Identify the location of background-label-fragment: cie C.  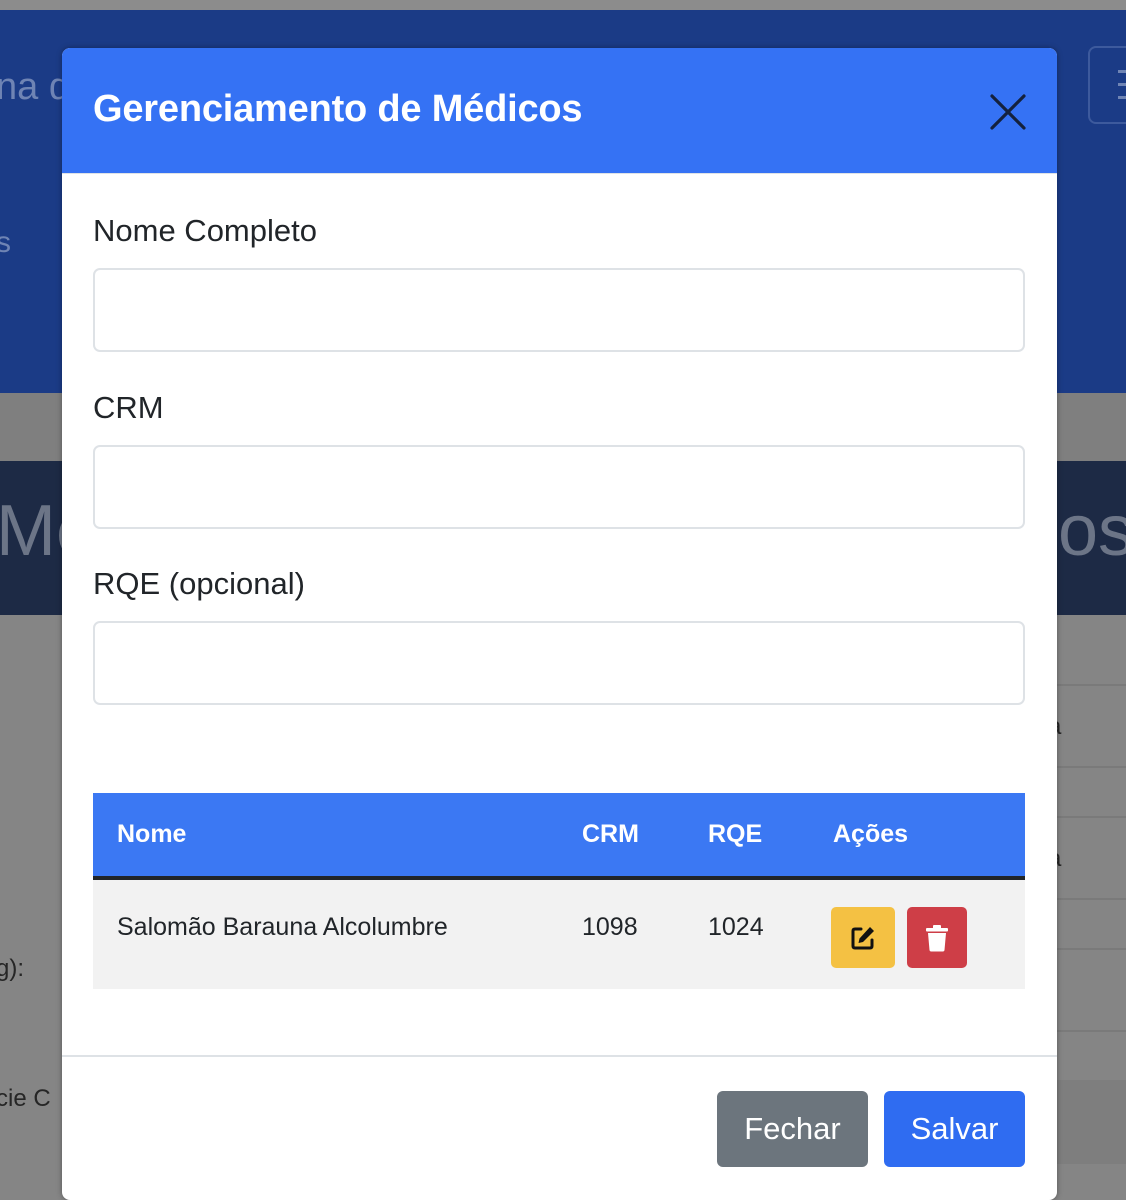
(25, 1098).